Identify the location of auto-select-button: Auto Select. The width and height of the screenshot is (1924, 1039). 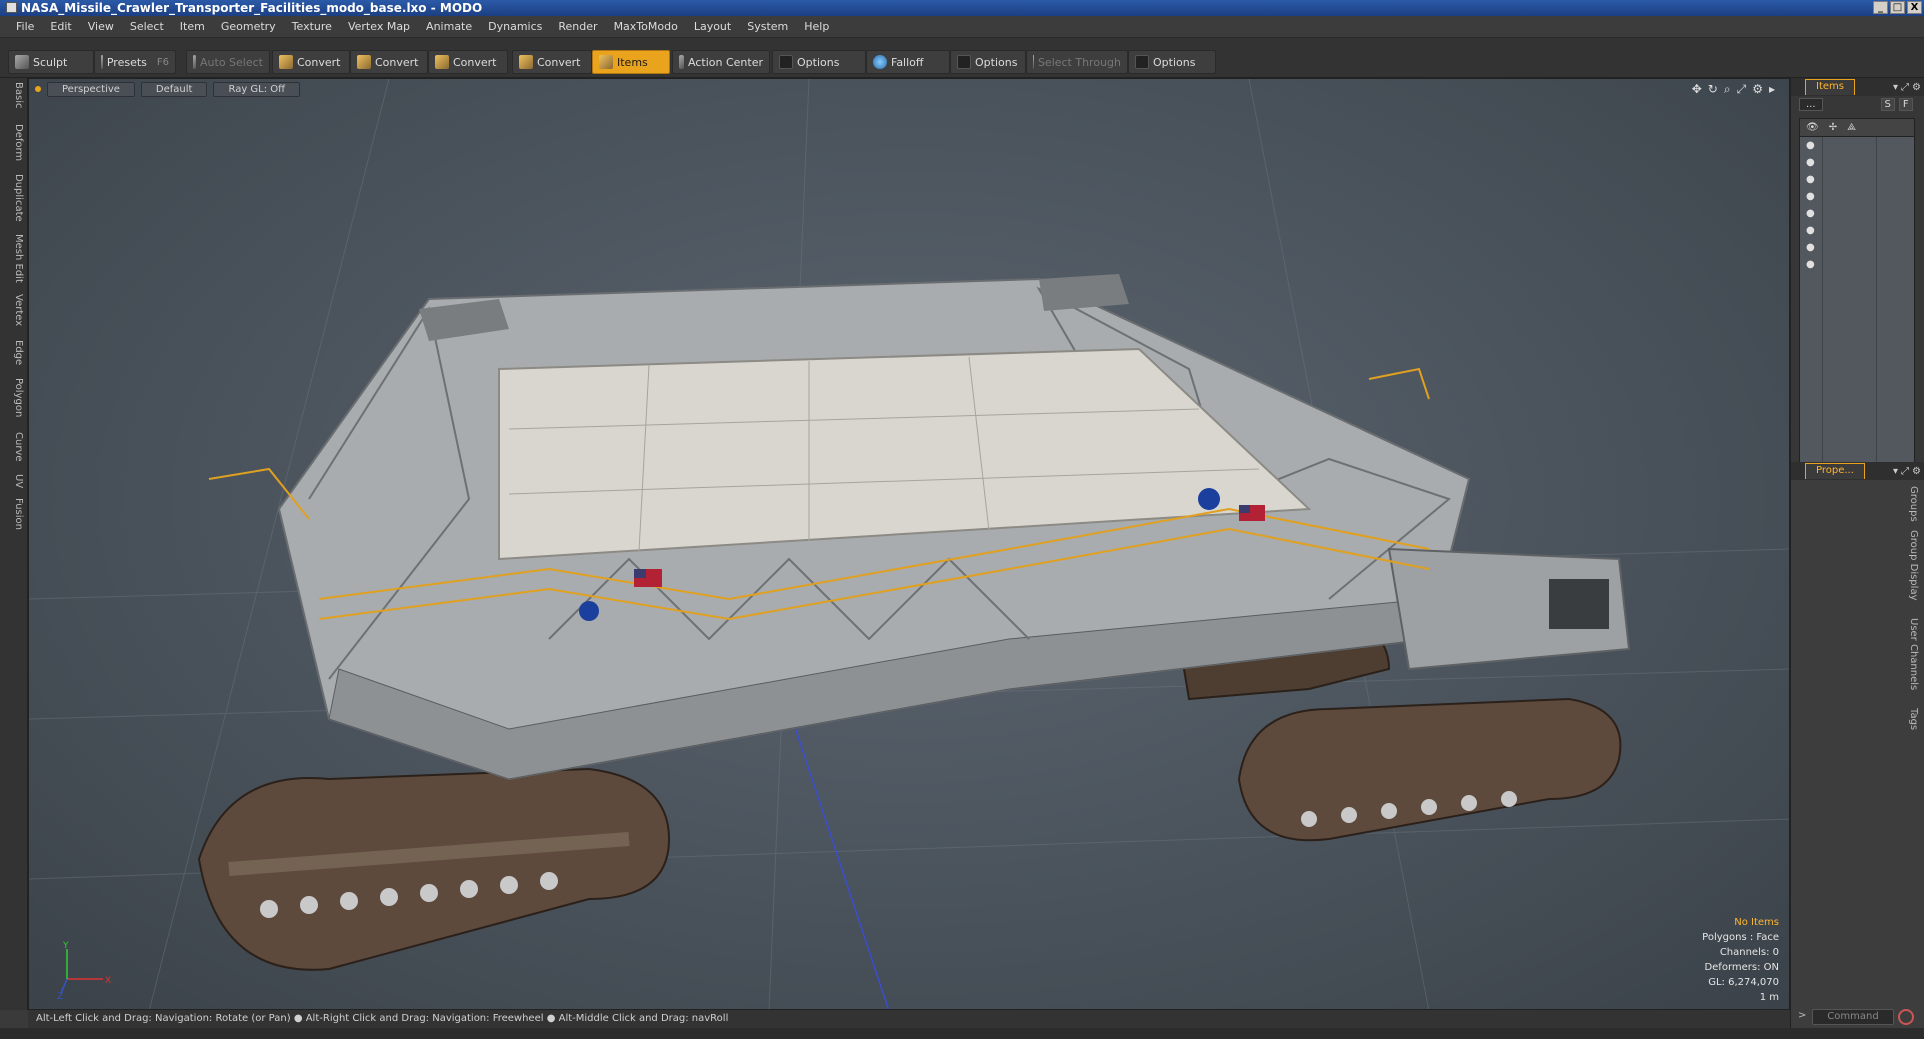
(228, 62).